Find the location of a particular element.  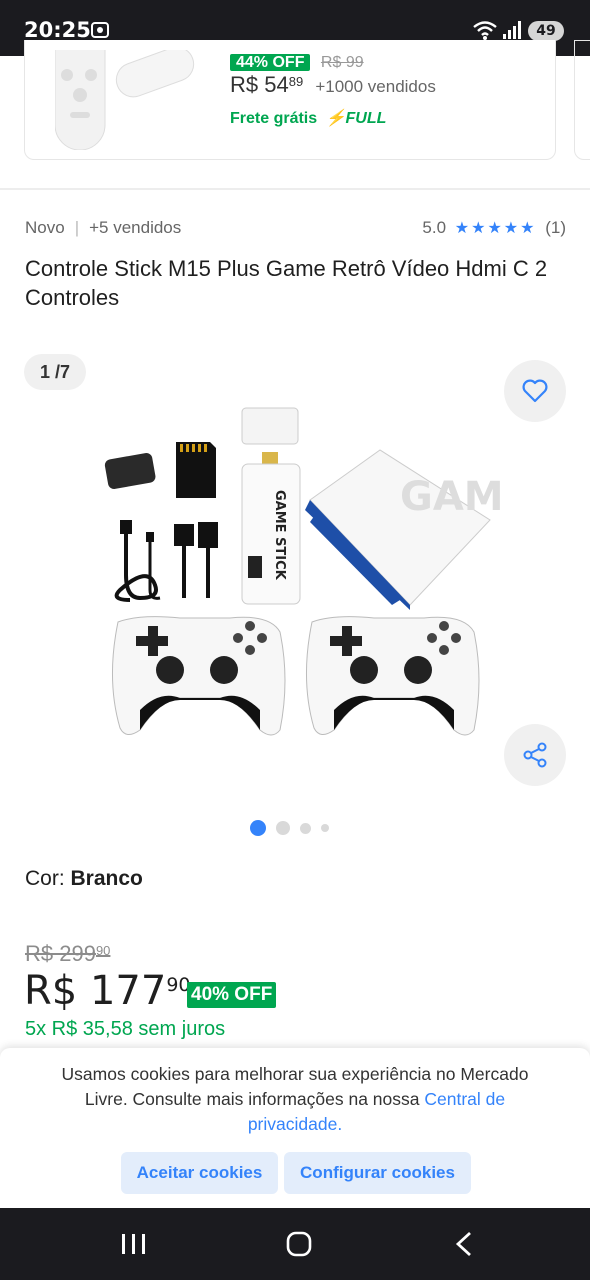

svg-text: GAME is located at coordinates (450, 497).